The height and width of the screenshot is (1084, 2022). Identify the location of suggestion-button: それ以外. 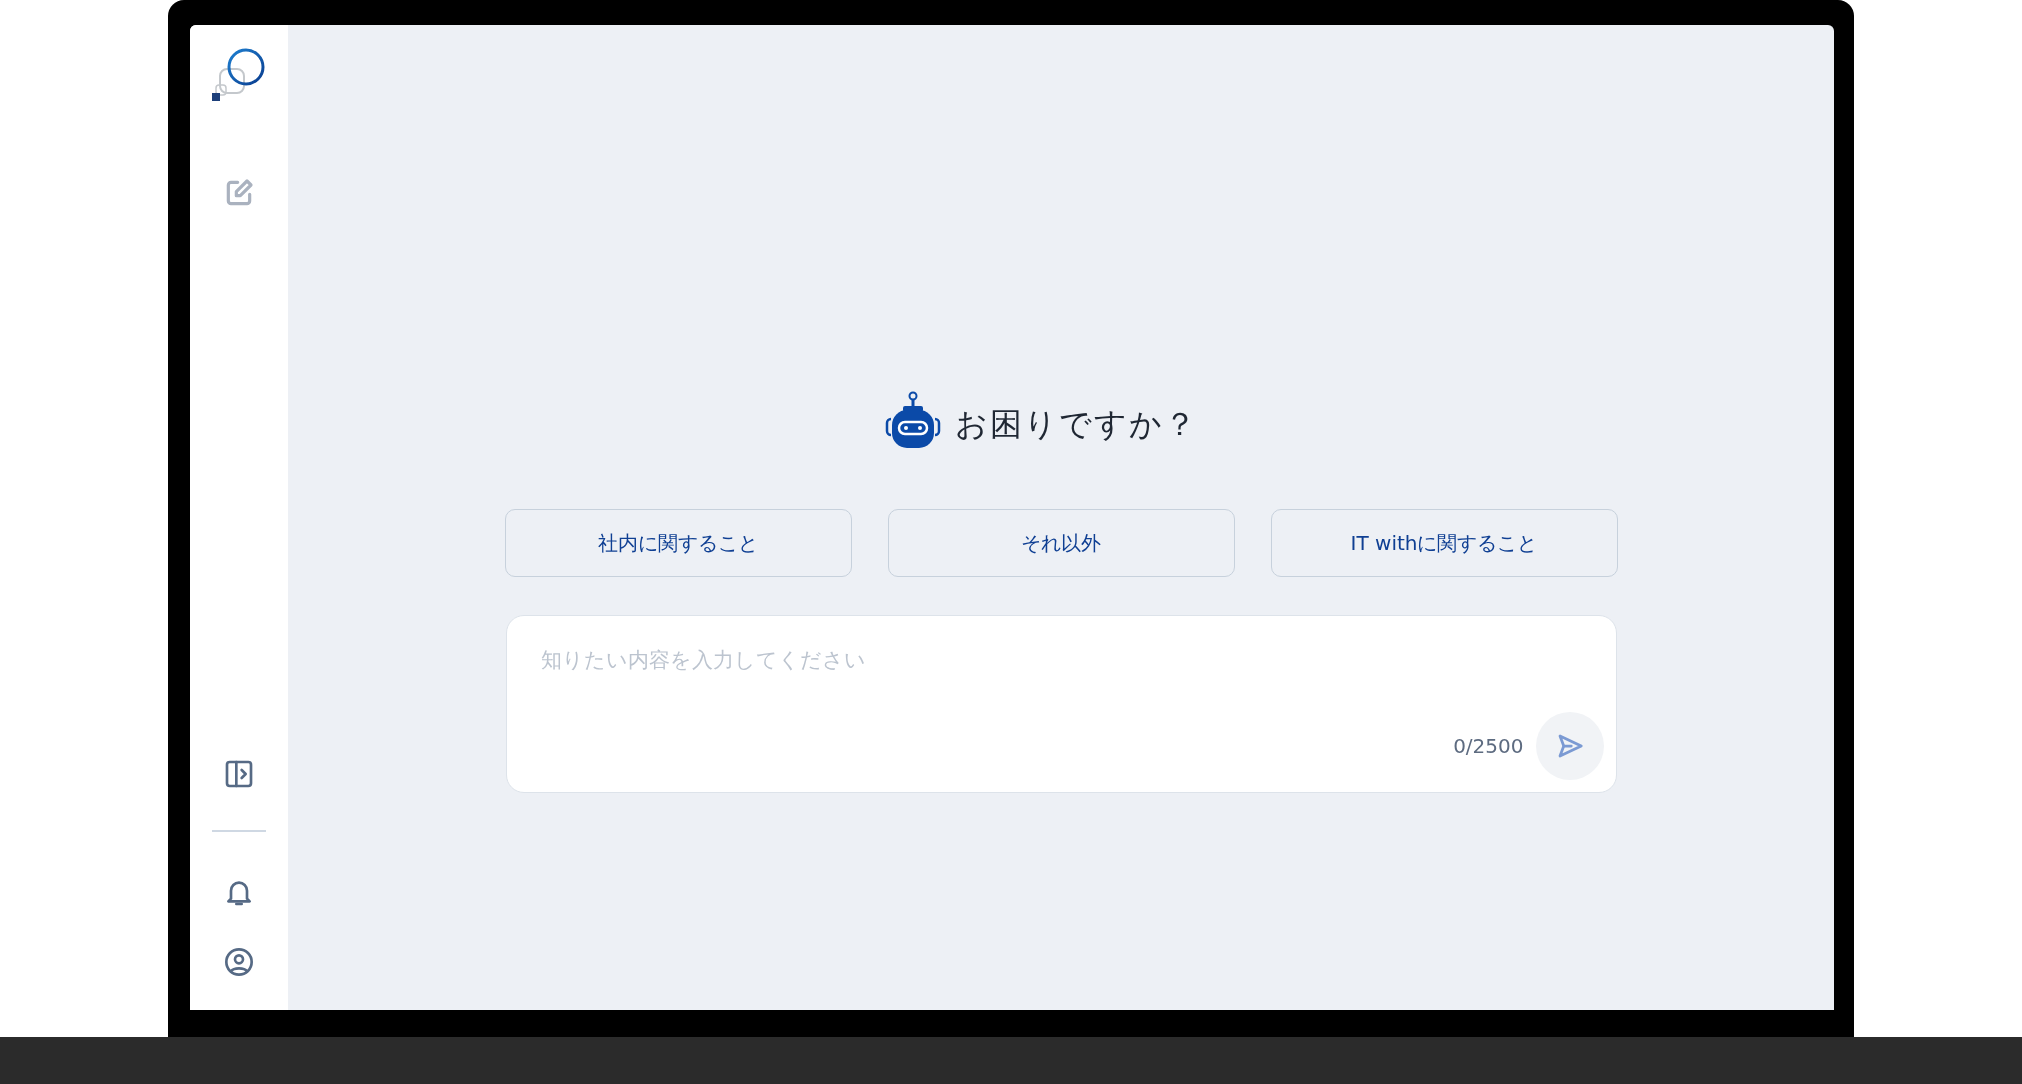
(1061, 543).